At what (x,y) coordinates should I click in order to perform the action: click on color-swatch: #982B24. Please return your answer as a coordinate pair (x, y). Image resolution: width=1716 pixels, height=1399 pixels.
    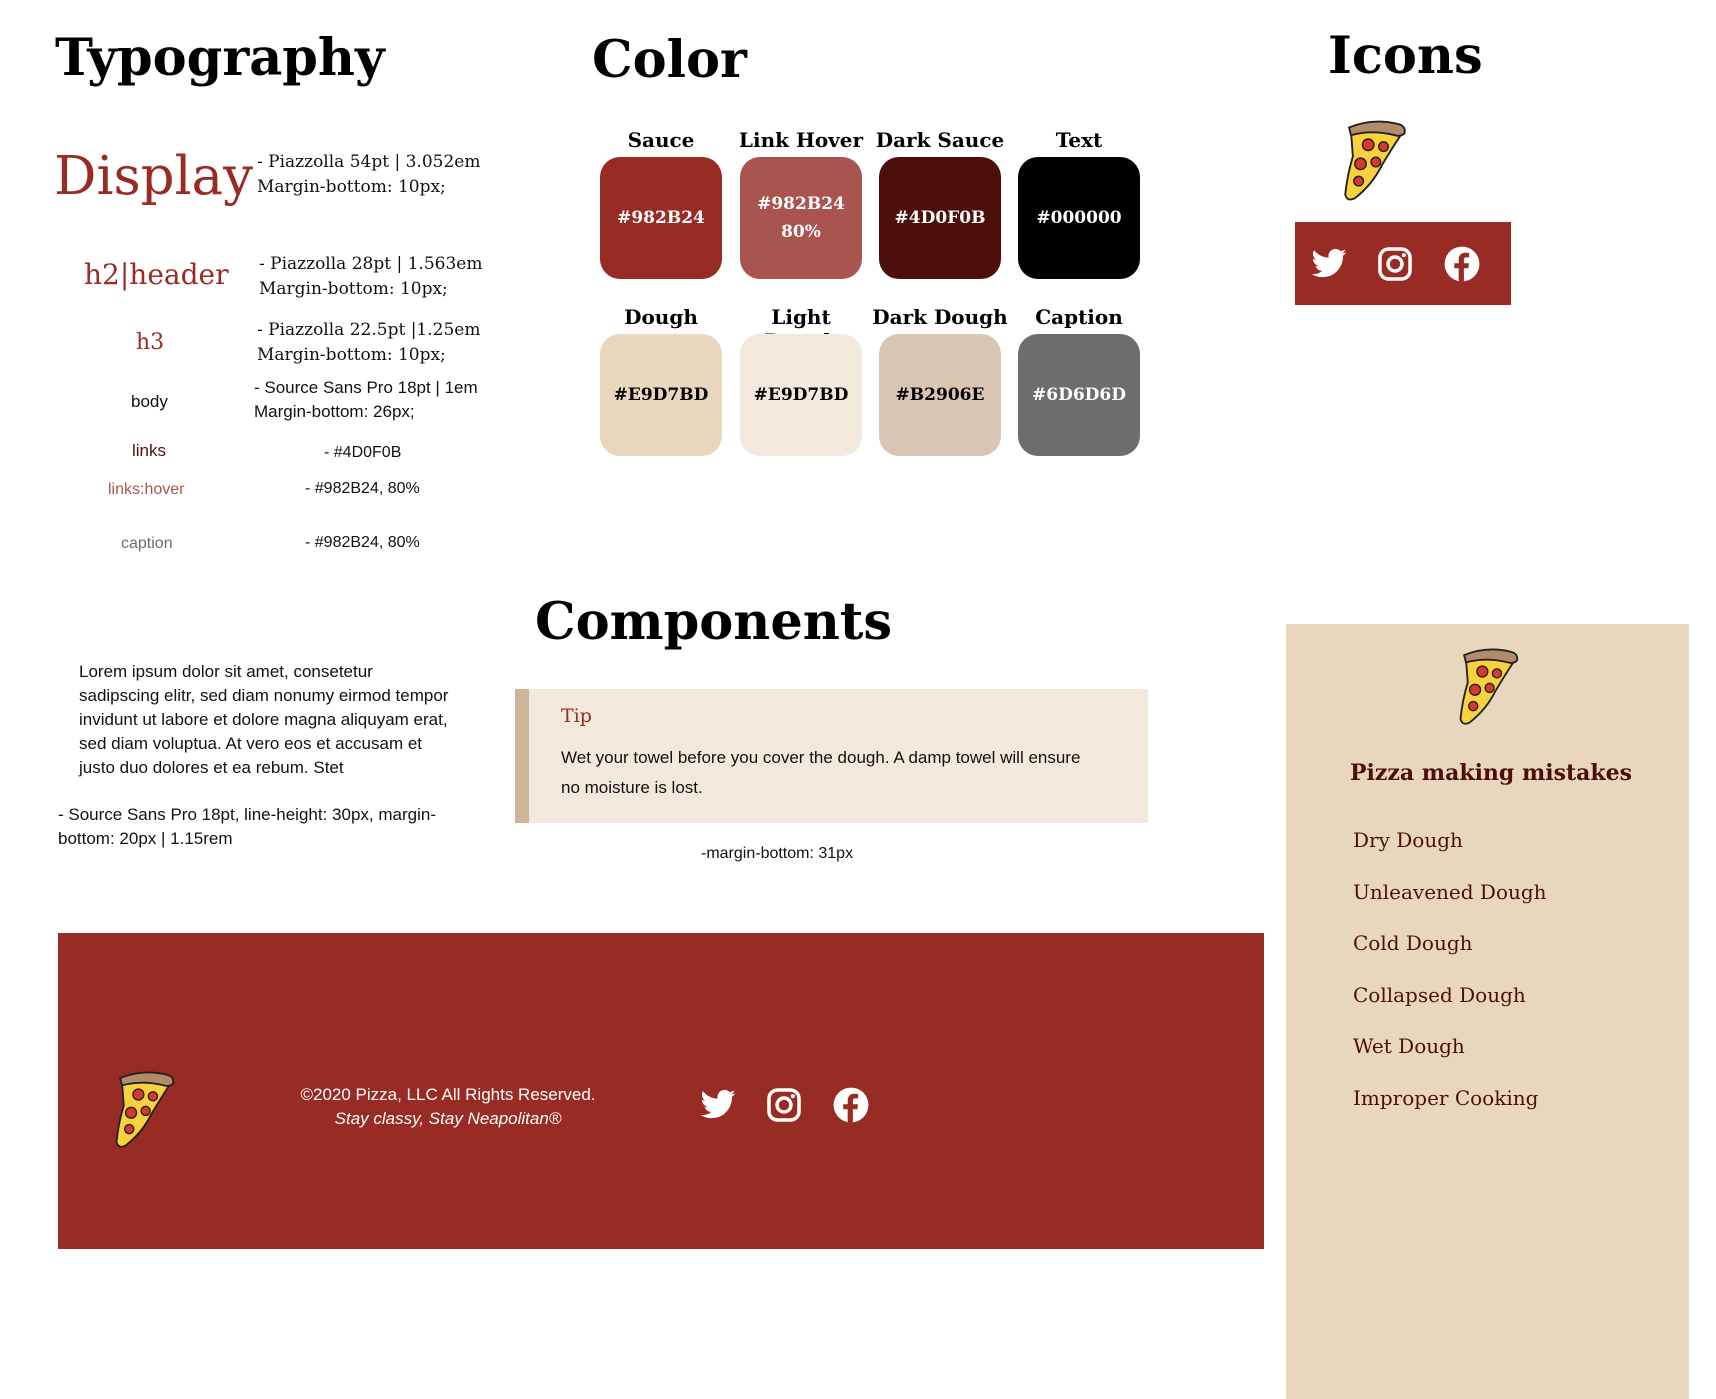
    Looking at the image, I should click on (661, 218).